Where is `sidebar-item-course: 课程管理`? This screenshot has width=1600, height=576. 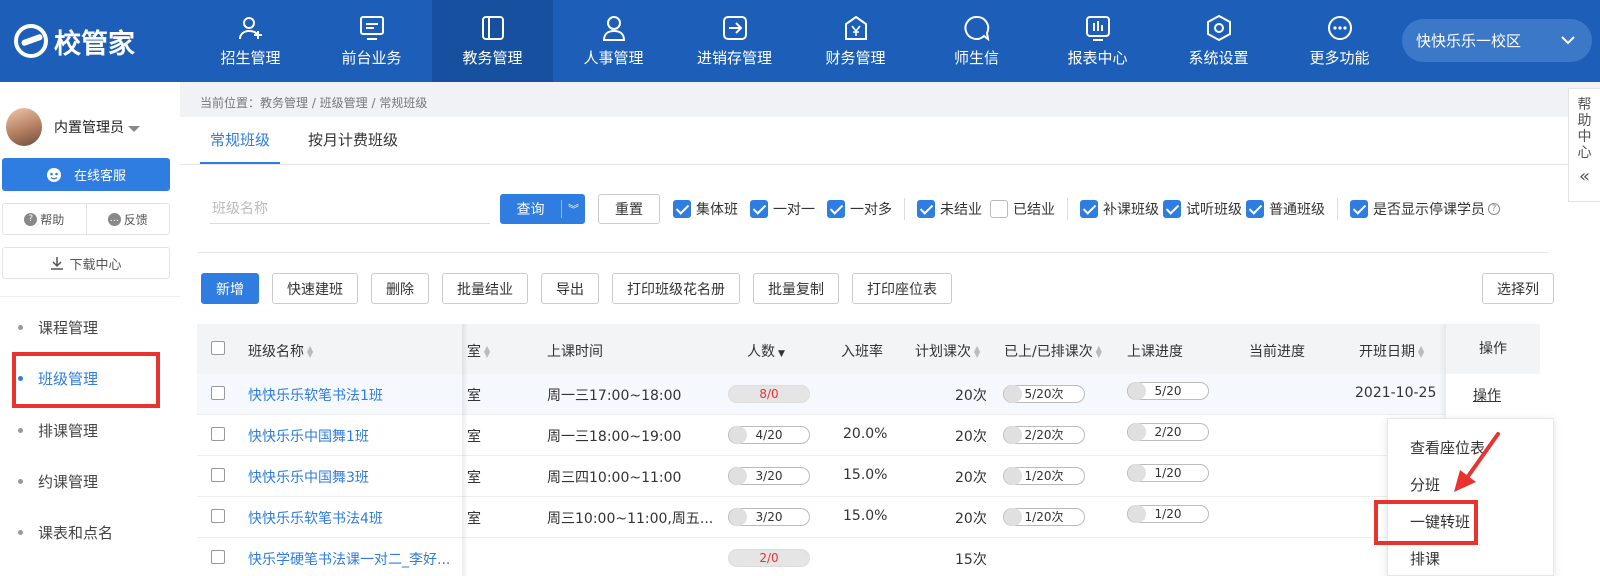 sidebar-item-course: 课程管理 is located at coordinates (90, 327).